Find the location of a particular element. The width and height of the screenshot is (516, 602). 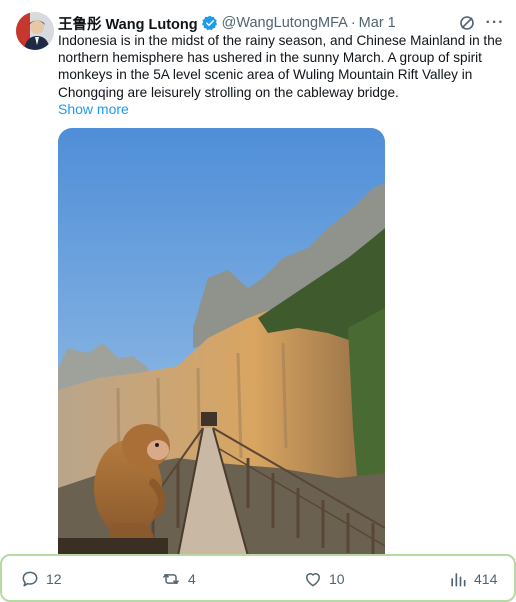

avatar is located at coordinates (35, 31).